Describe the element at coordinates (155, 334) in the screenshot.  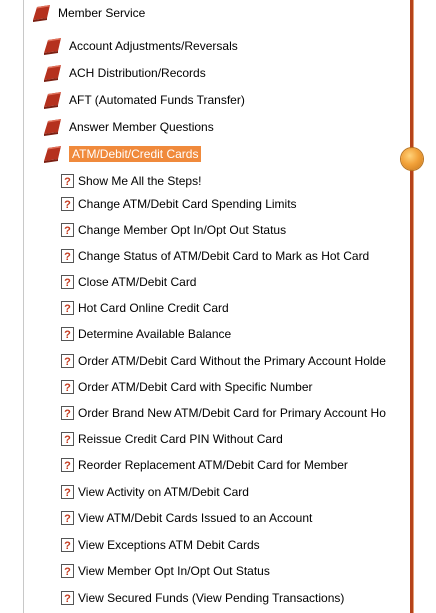
I see `topic-label: Determine Available Balance` at that location.